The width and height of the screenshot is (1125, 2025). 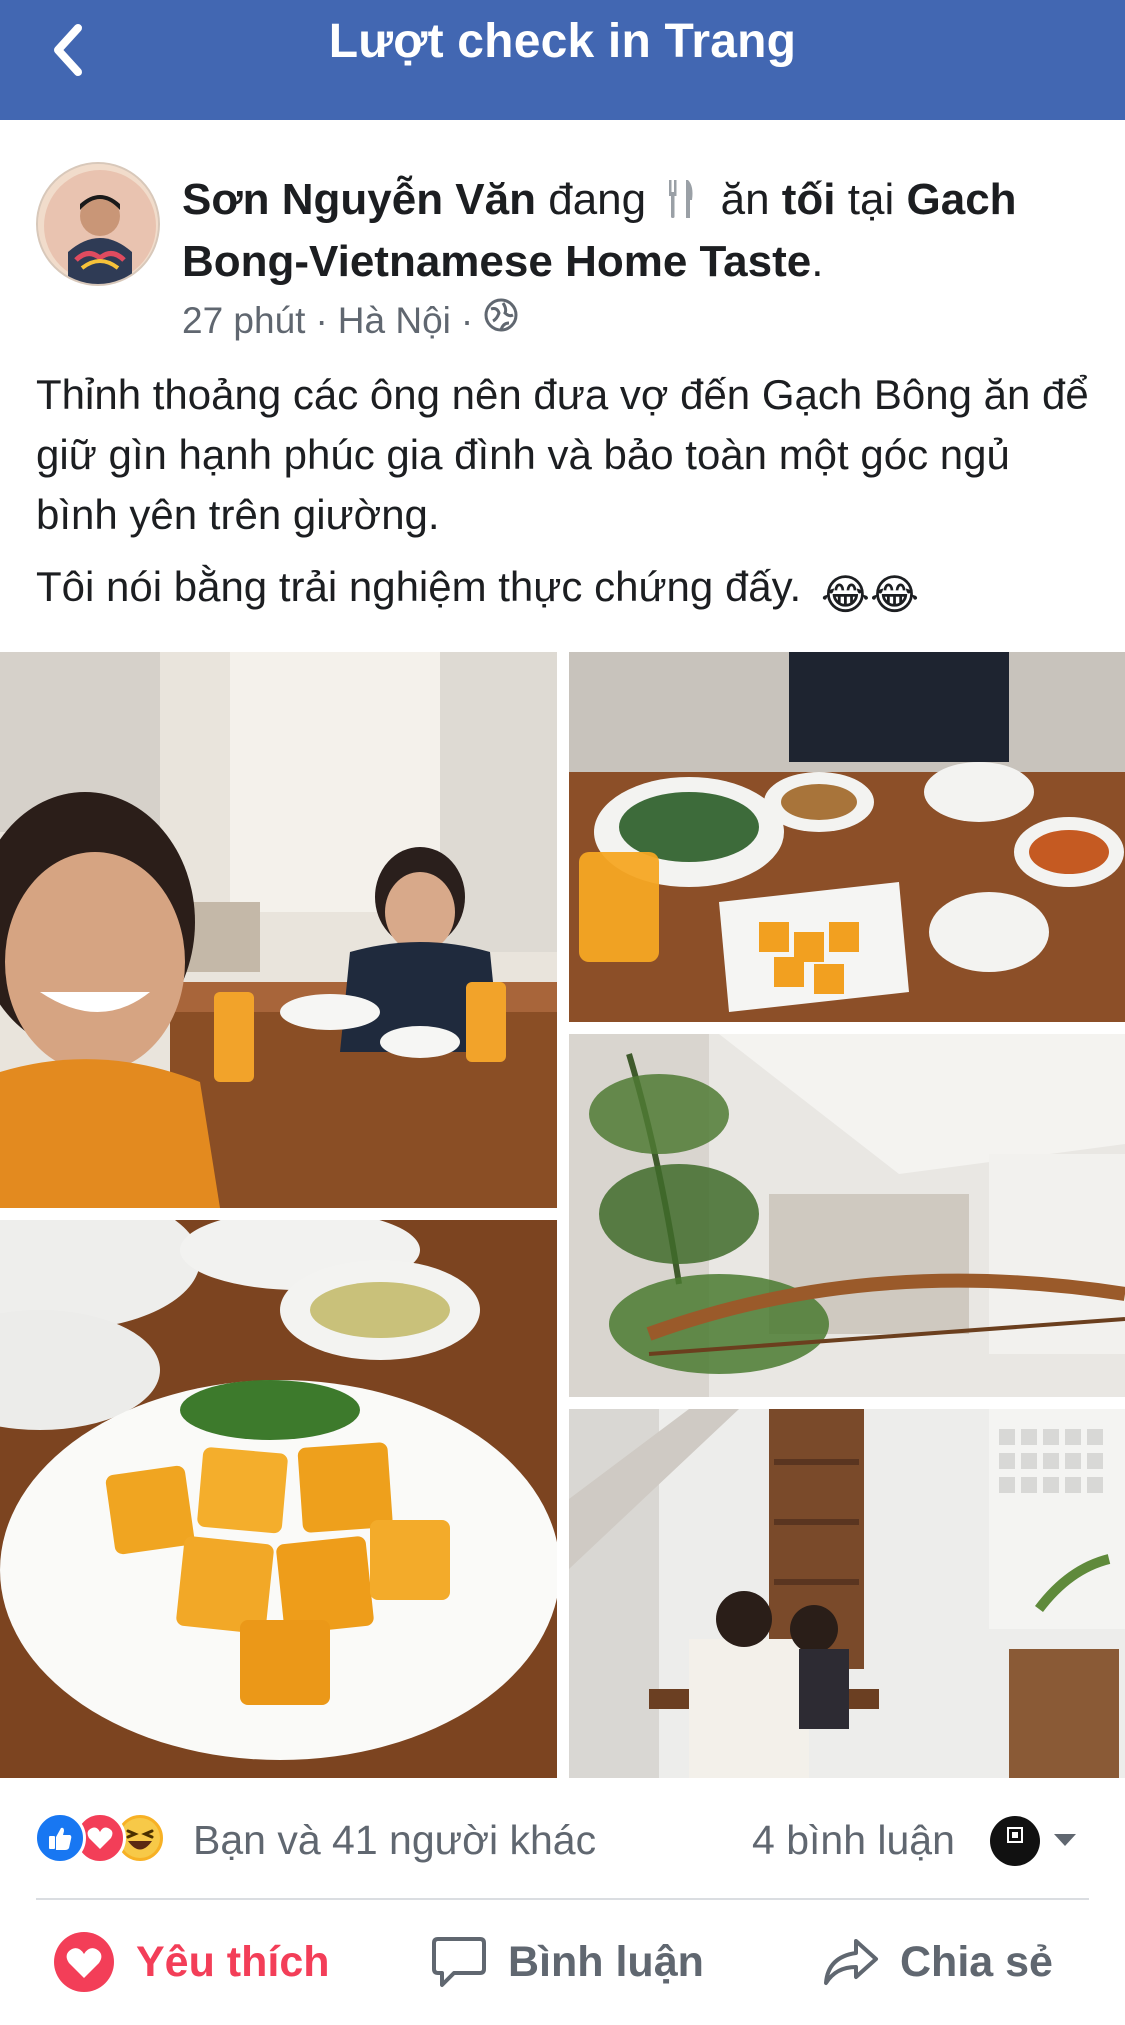 I want to click on photo-interior-stairwell, so click(x=847, y=1215).